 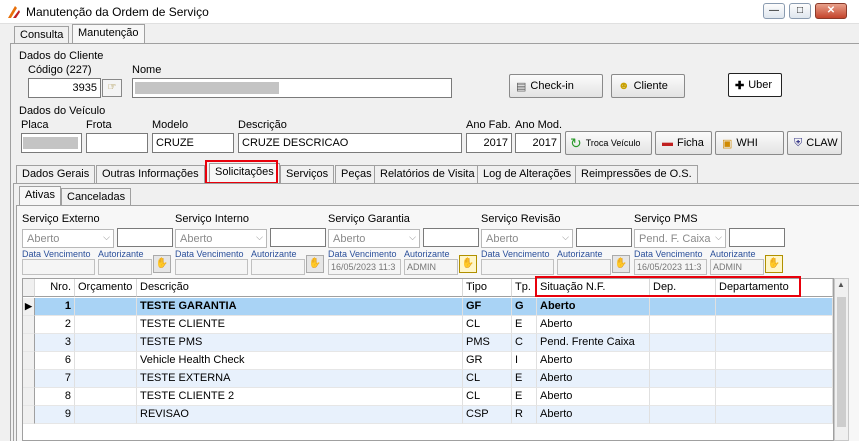 What do you see at coordinates (40, 196) in the screenshot?
I see `tab-ativas: Ativas` at bounding box center [40, 196].